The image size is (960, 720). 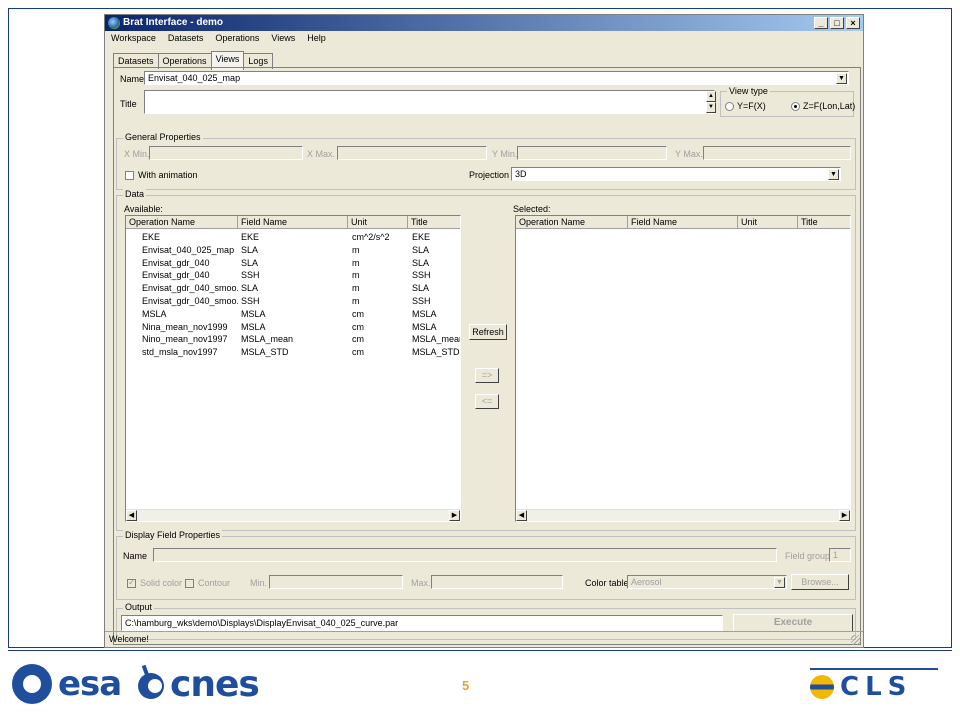 What do you see at coordinates (487, 401) in the screenshot?
I see `remove-field-button: <=` at bounding box center [487, 401].